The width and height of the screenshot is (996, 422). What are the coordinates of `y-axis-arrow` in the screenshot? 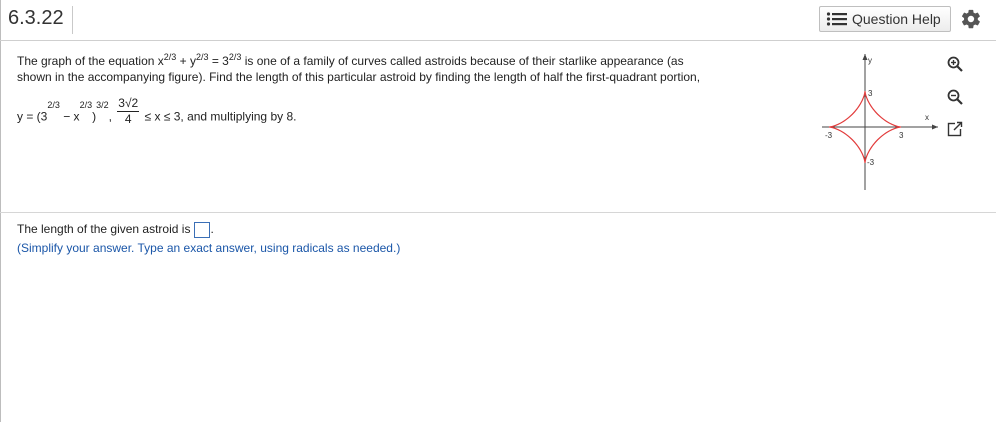 It's located at (865, 57).